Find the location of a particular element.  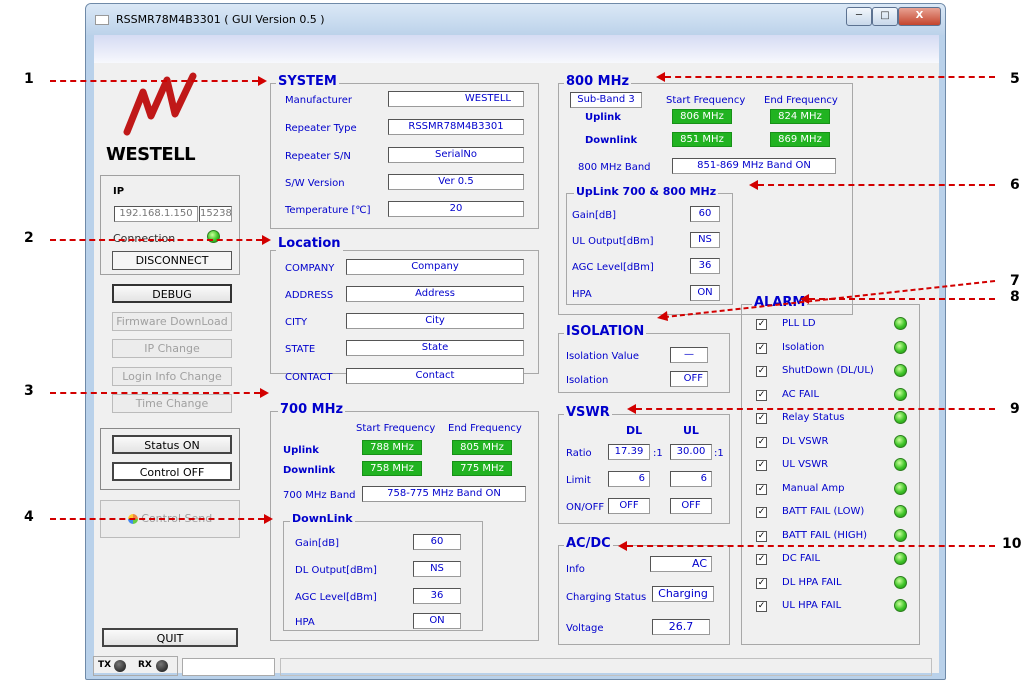

app-icon is located at coordinates (102, 20).